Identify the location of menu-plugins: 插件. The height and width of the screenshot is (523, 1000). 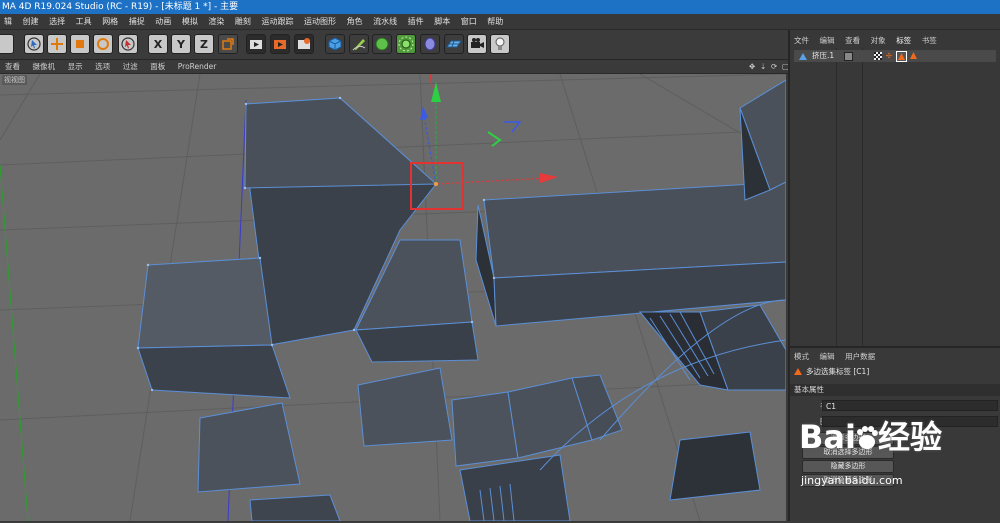
(416, 22).